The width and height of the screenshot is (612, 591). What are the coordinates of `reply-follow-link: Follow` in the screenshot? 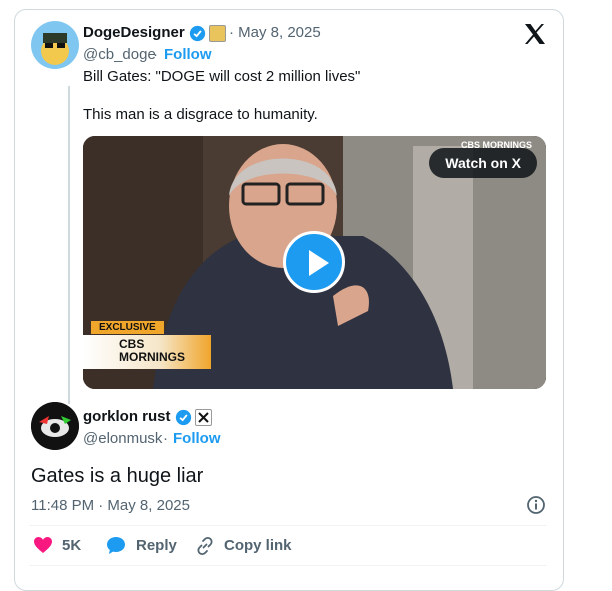 It's located at (197, 438).